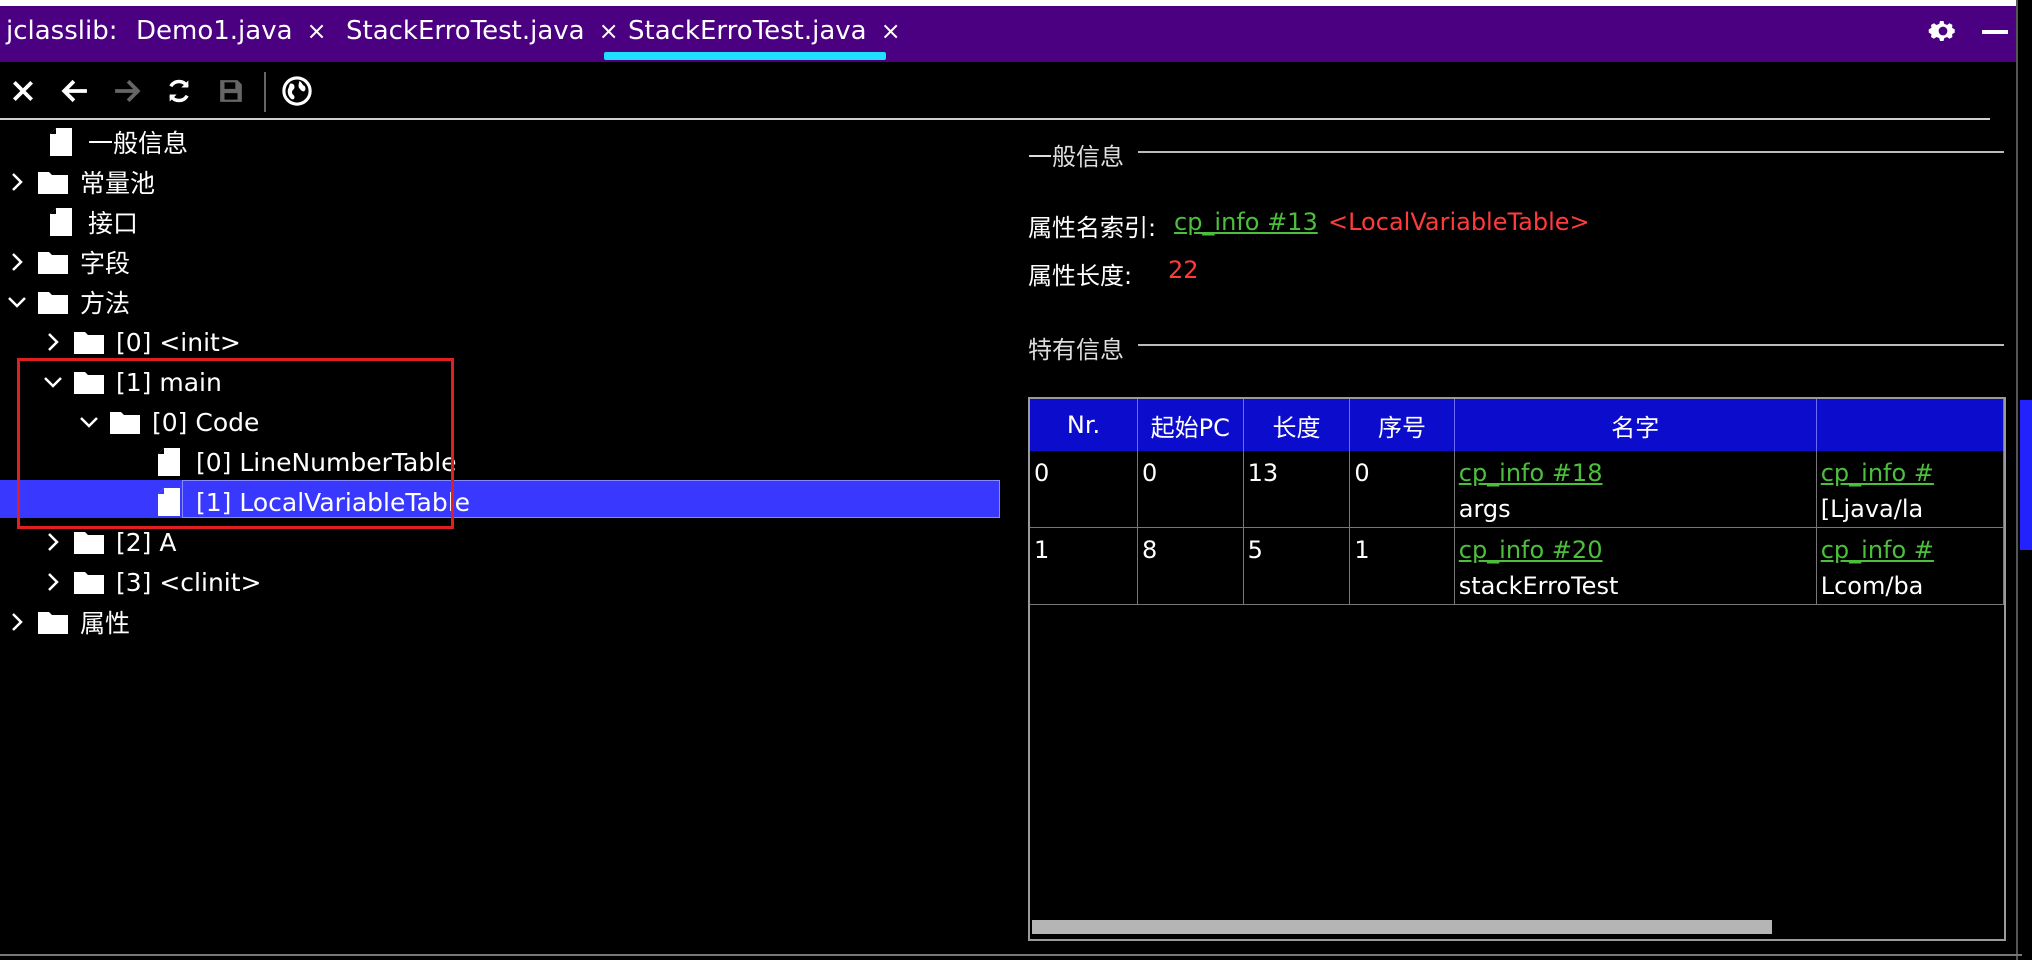 This screenshot has height=960, width=2032. What do you see at coordinates (1183, 270) in the screenshot?
I see `attr-length-value: 22` at bounding box center [1183, 270].